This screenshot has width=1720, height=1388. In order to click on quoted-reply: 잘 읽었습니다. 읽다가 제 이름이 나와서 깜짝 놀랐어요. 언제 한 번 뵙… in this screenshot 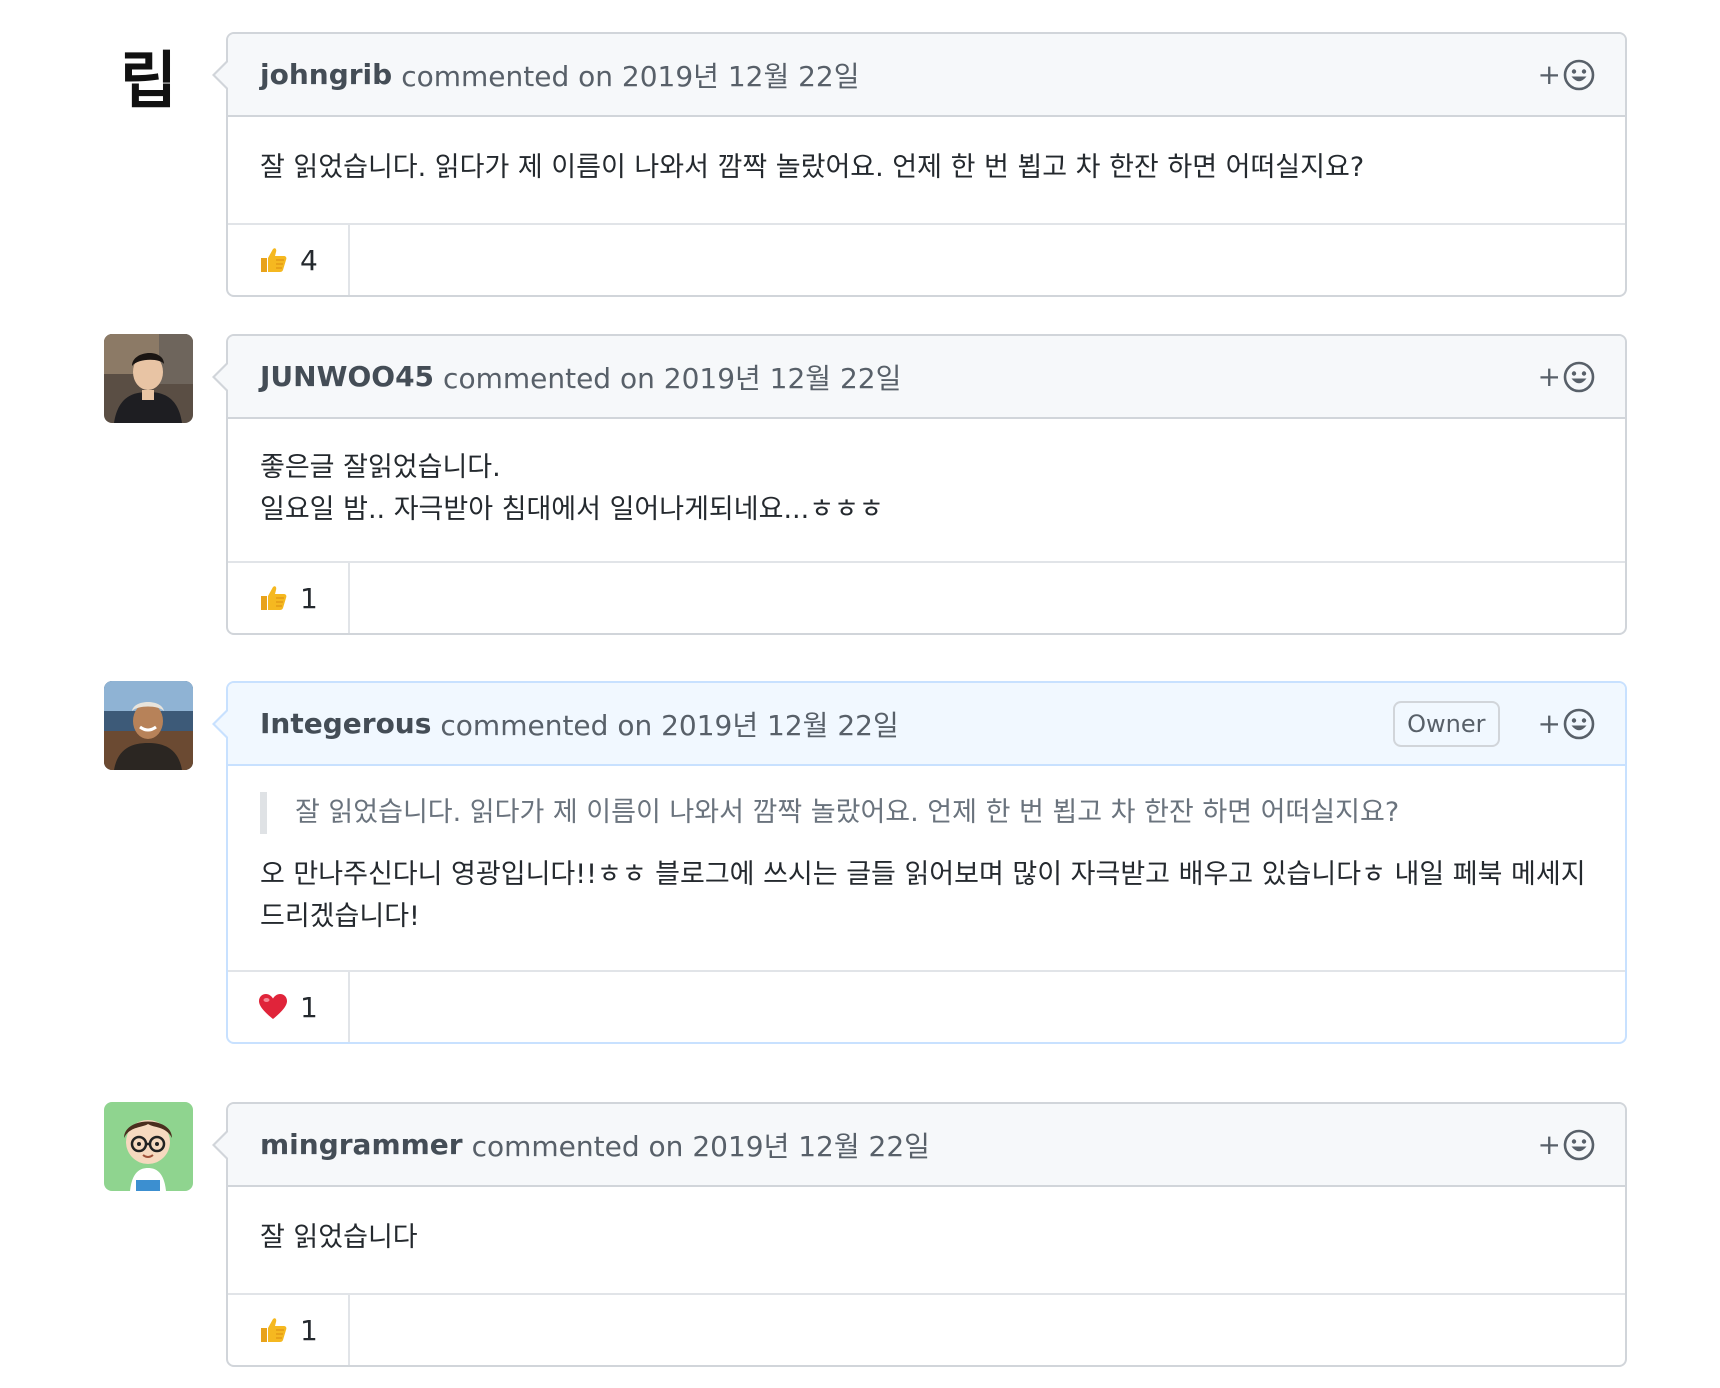, I will do `click(926, 813)`.